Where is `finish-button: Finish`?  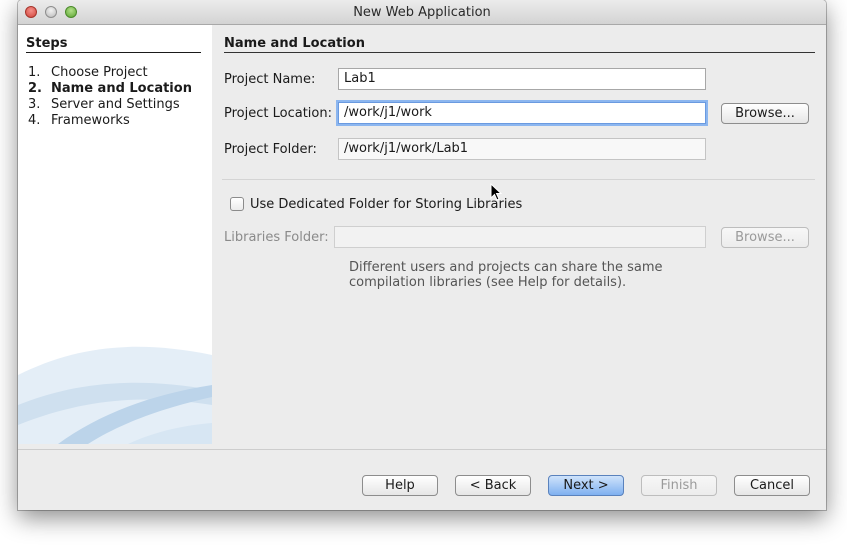 finish-button: Finish is located at coordinates (679, 485).